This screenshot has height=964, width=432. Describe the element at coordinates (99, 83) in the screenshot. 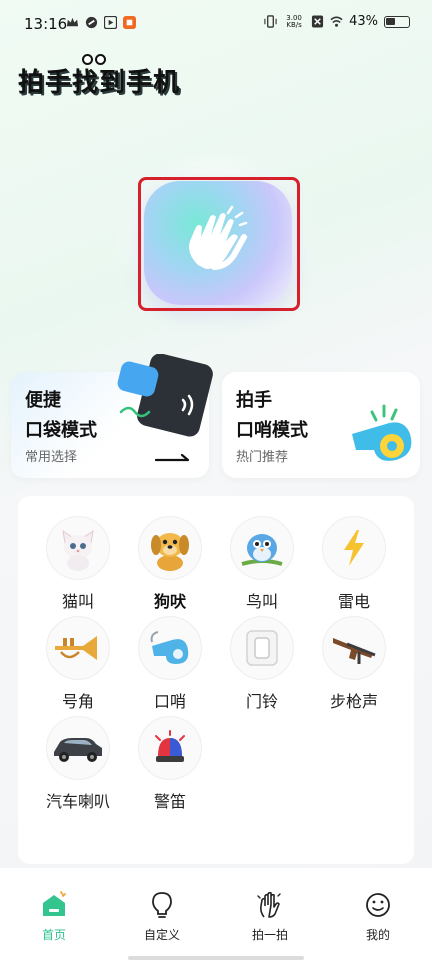

I see `app-title: 拍手找到手机` at that location.